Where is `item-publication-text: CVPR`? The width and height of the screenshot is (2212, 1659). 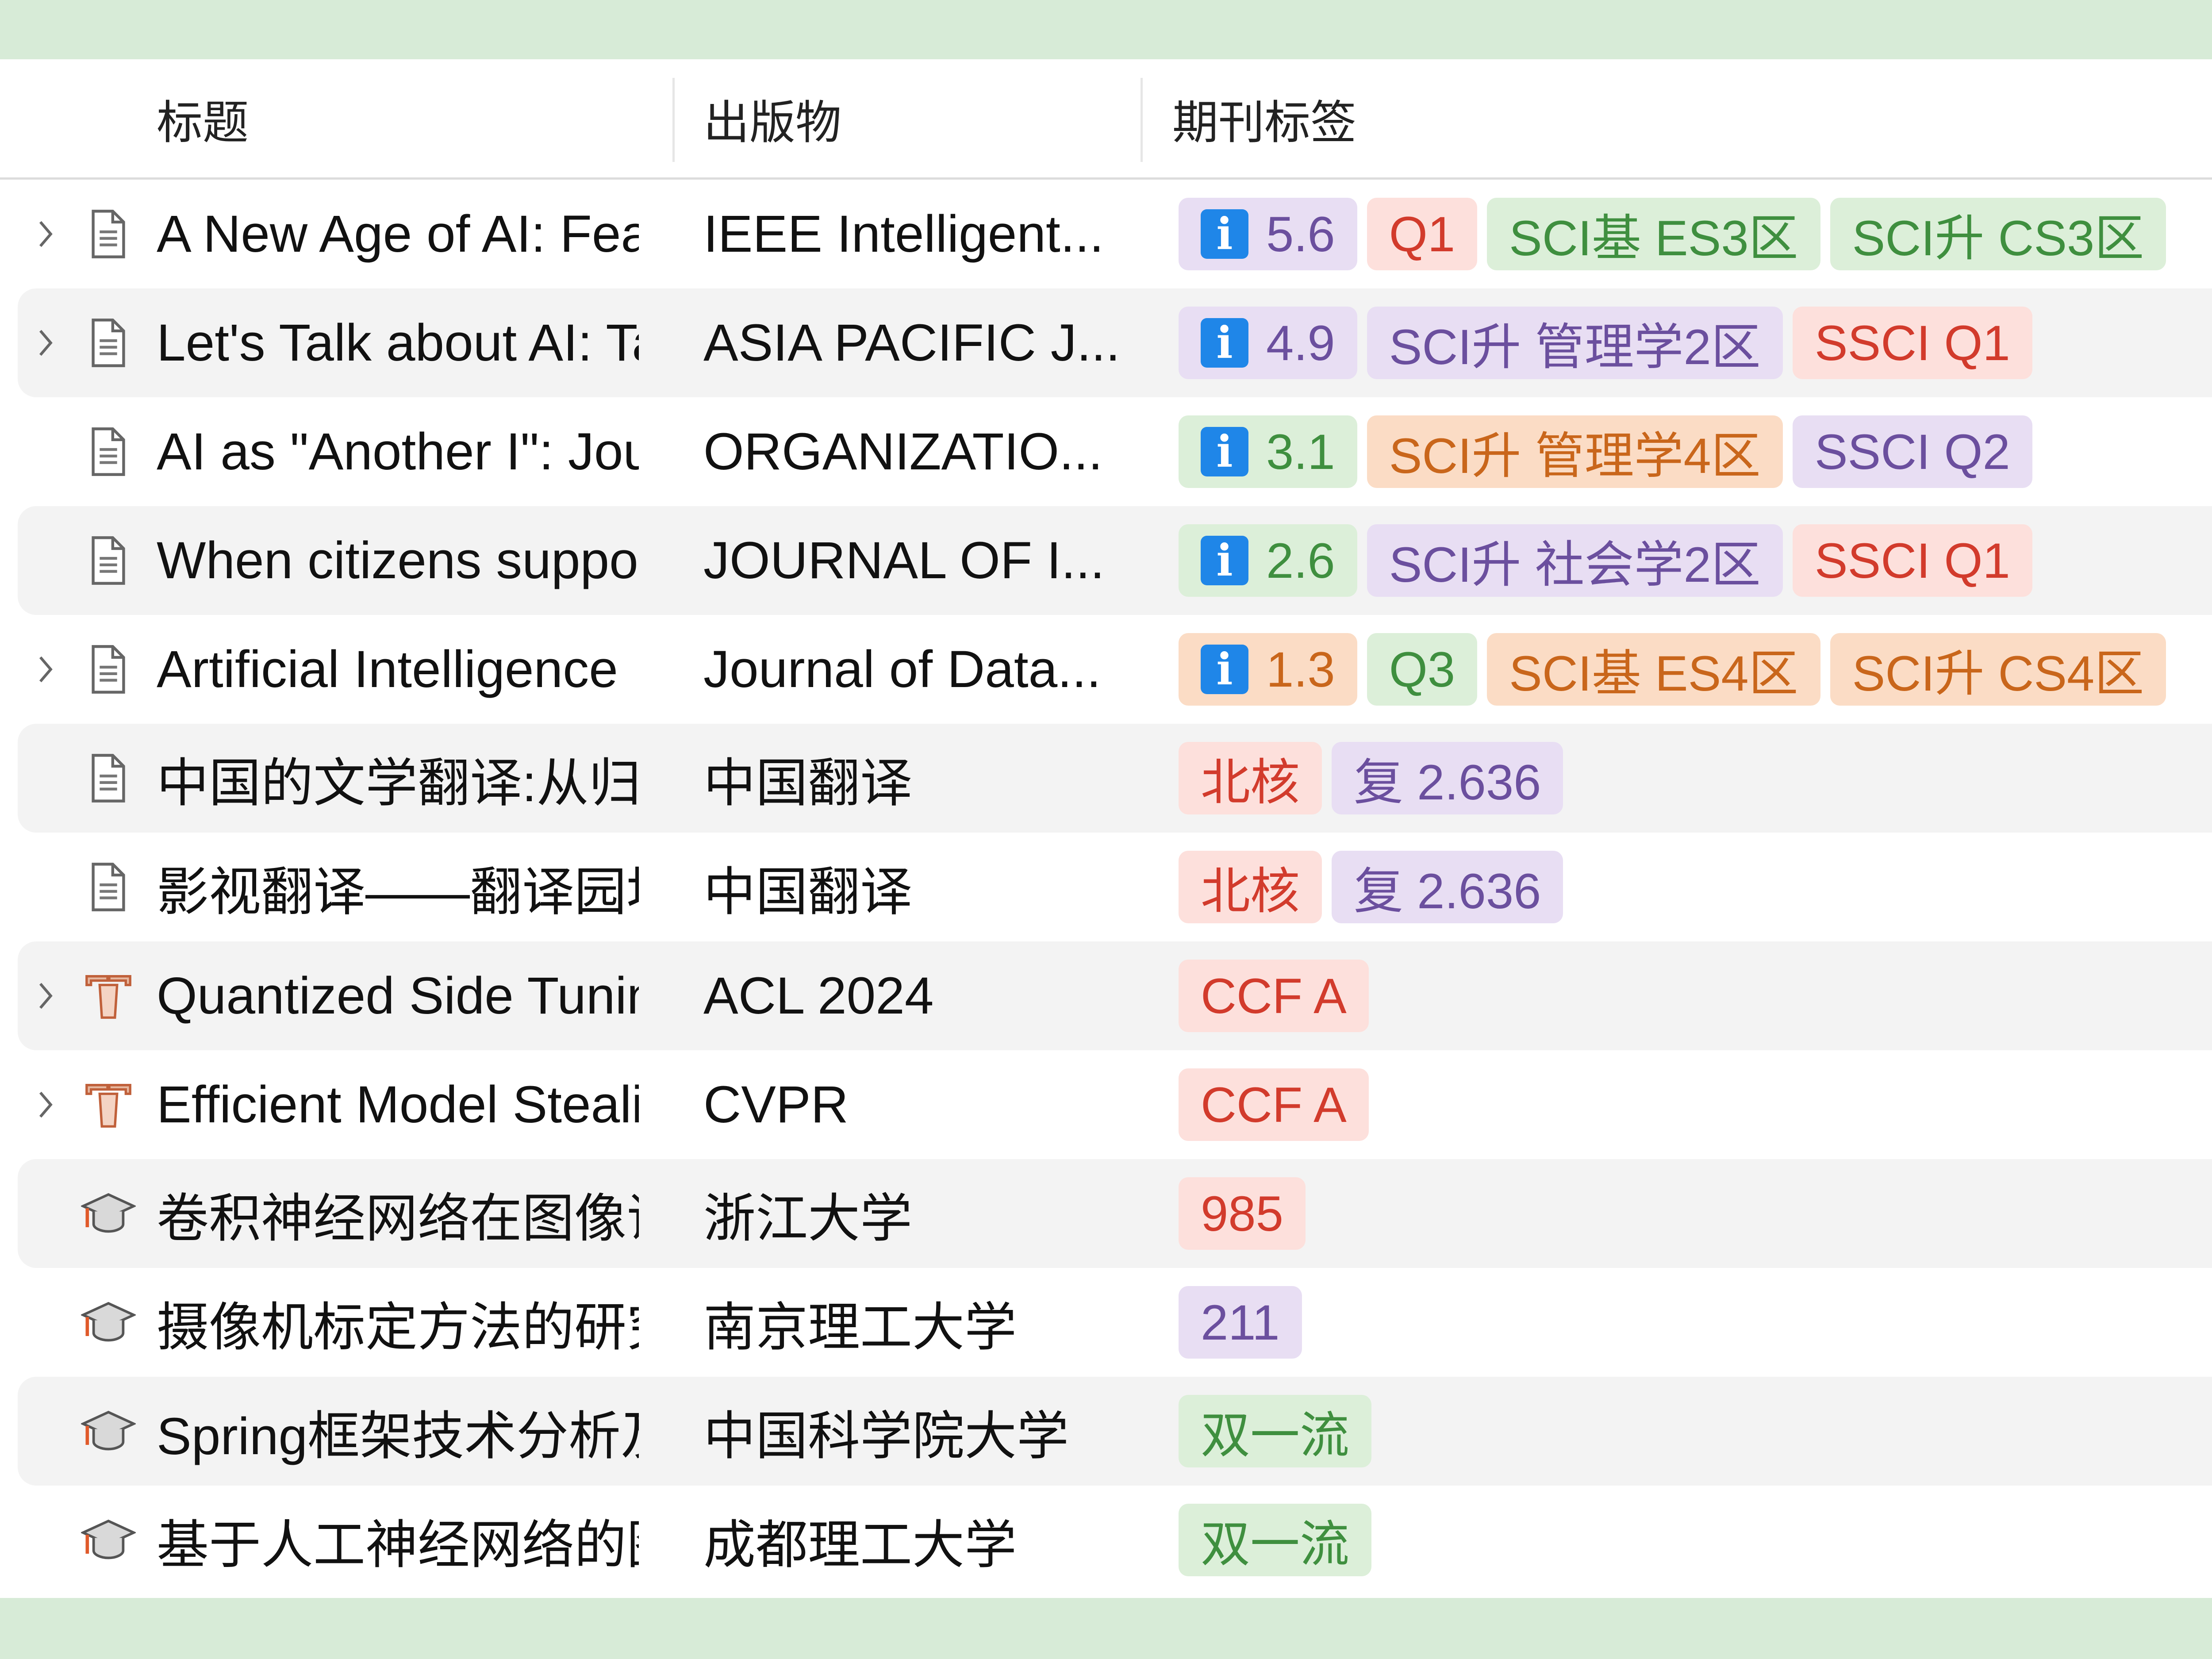
item-publication-text: CVPR is located at coordinates (776, 1105).